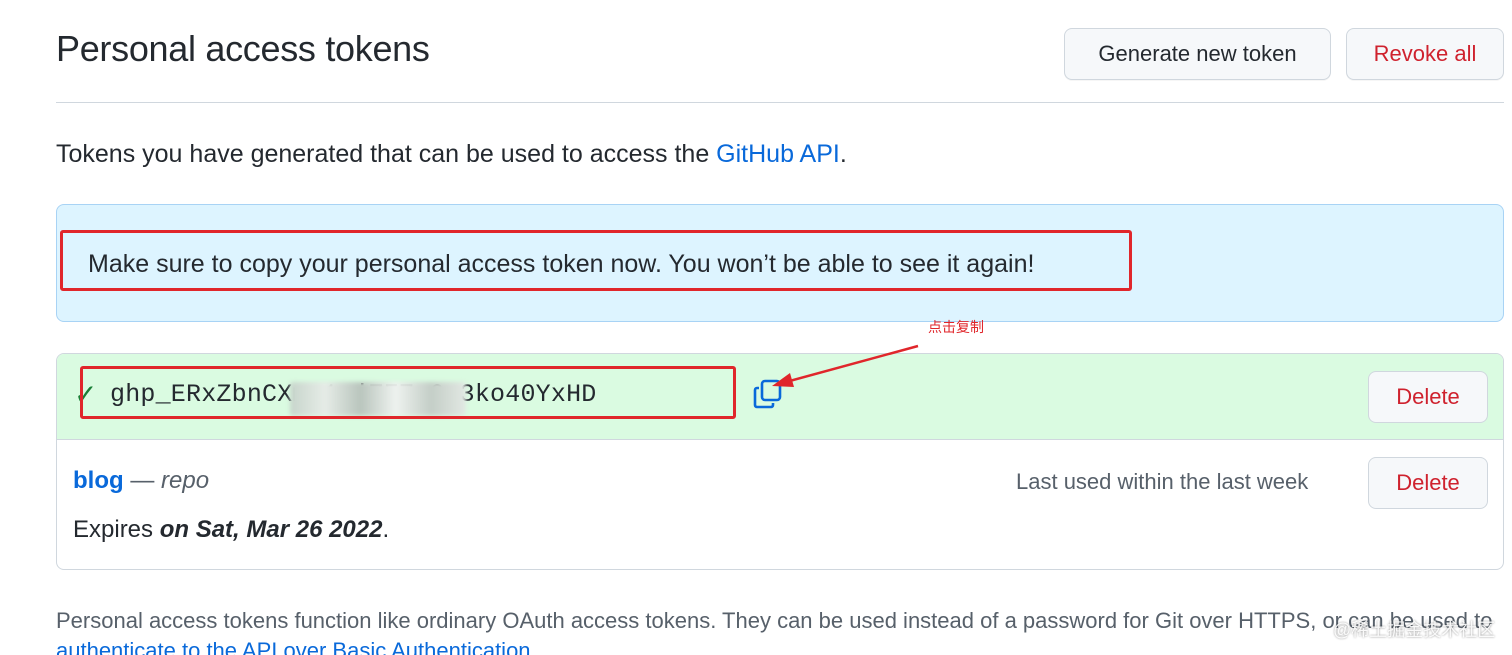 The image size is (1512, 655). What do you see at coordinates (1428, 483) in the screenshot?
I see `delete-token-button: Delete` at bounding box center [1428, 483].